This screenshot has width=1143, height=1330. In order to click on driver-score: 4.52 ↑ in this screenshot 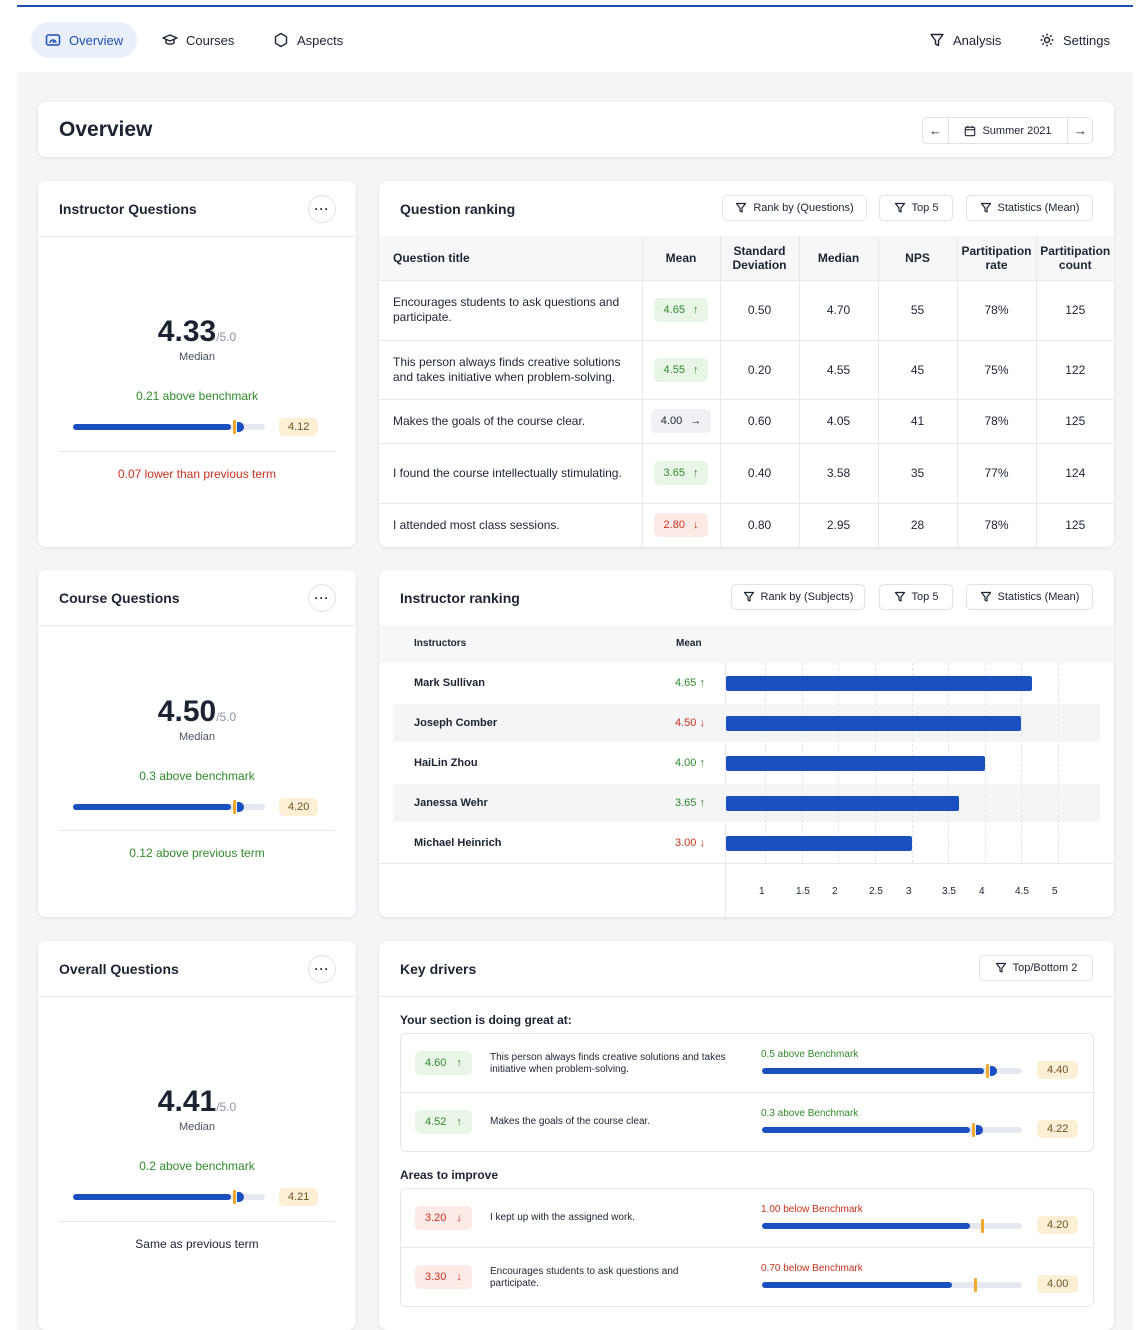, I will do `click(443, 1122)`.